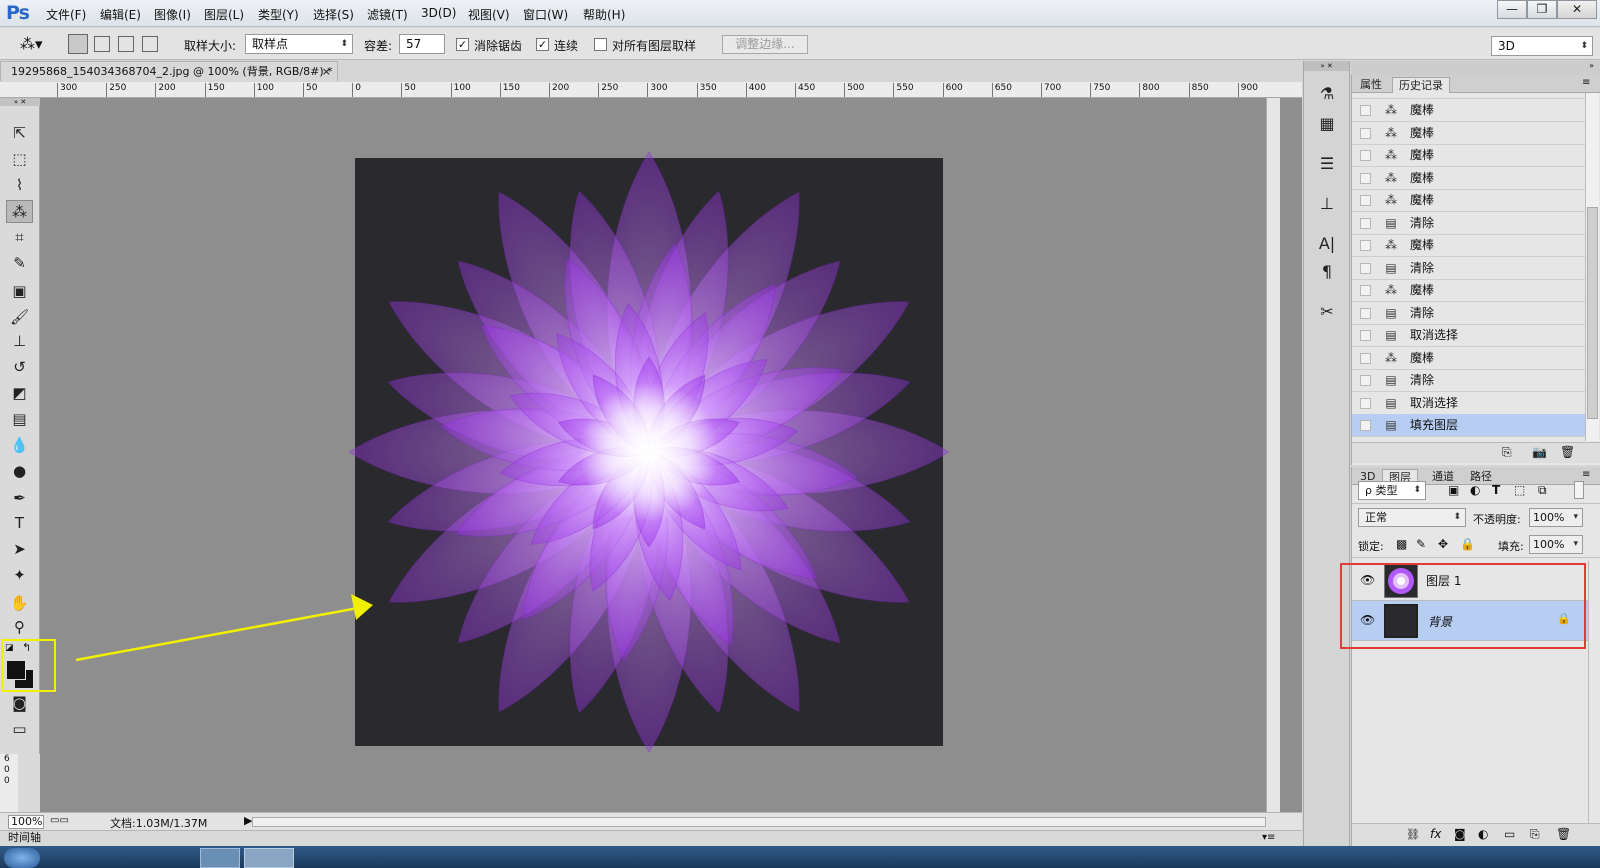  I want to click on layers-scrollbar, so click(1594, 692).